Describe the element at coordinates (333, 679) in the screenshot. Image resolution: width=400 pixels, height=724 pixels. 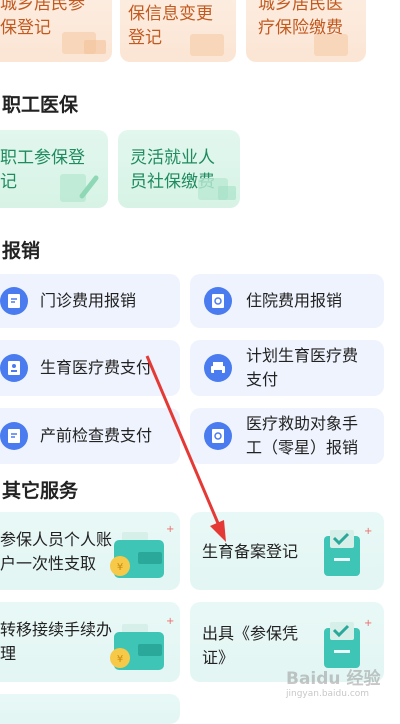
I see `watermark-text: Baidu 经验` at that location.